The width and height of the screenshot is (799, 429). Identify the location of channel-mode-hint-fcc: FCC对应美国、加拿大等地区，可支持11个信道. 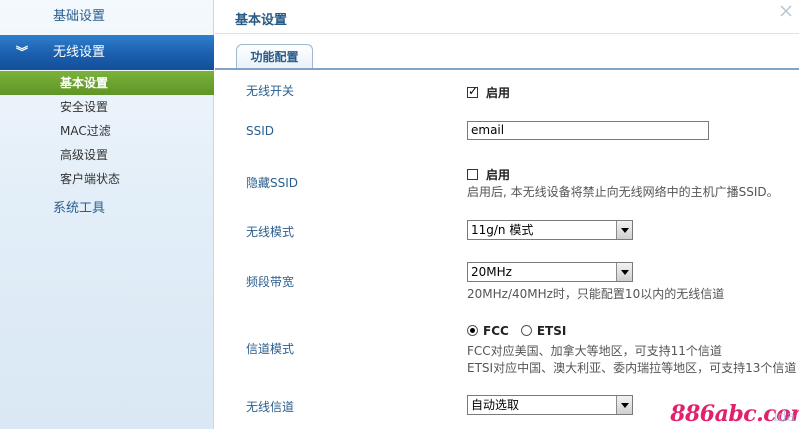
(594, 351).